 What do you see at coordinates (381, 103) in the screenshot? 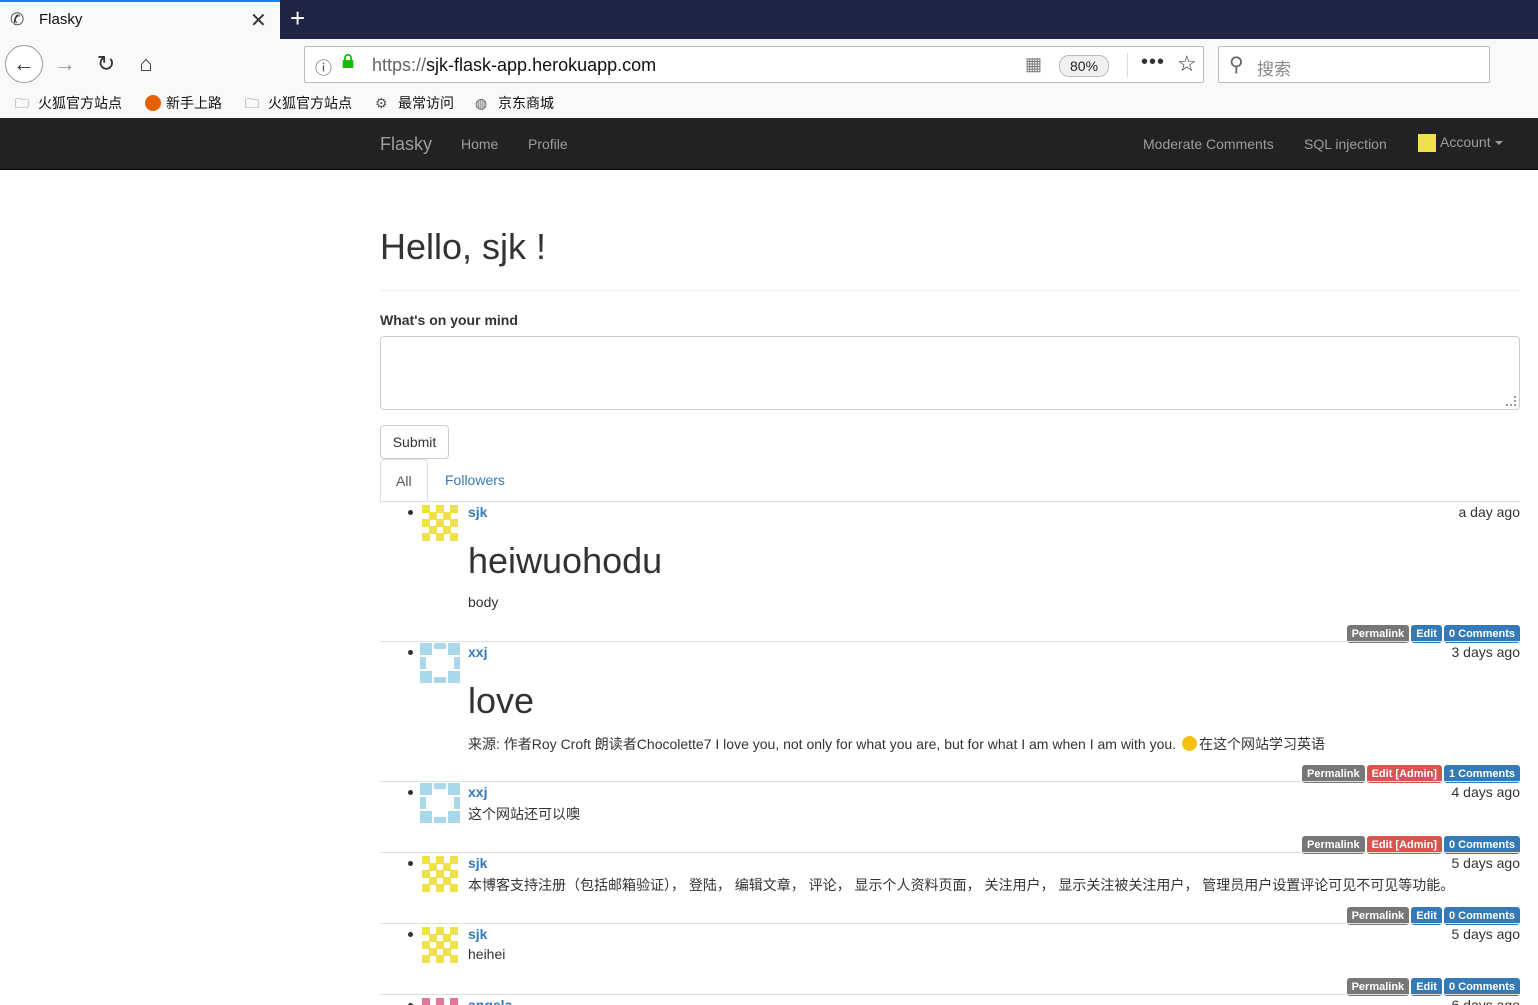
I see `gear-icon: ⚙` at bounding box center [381, 103].